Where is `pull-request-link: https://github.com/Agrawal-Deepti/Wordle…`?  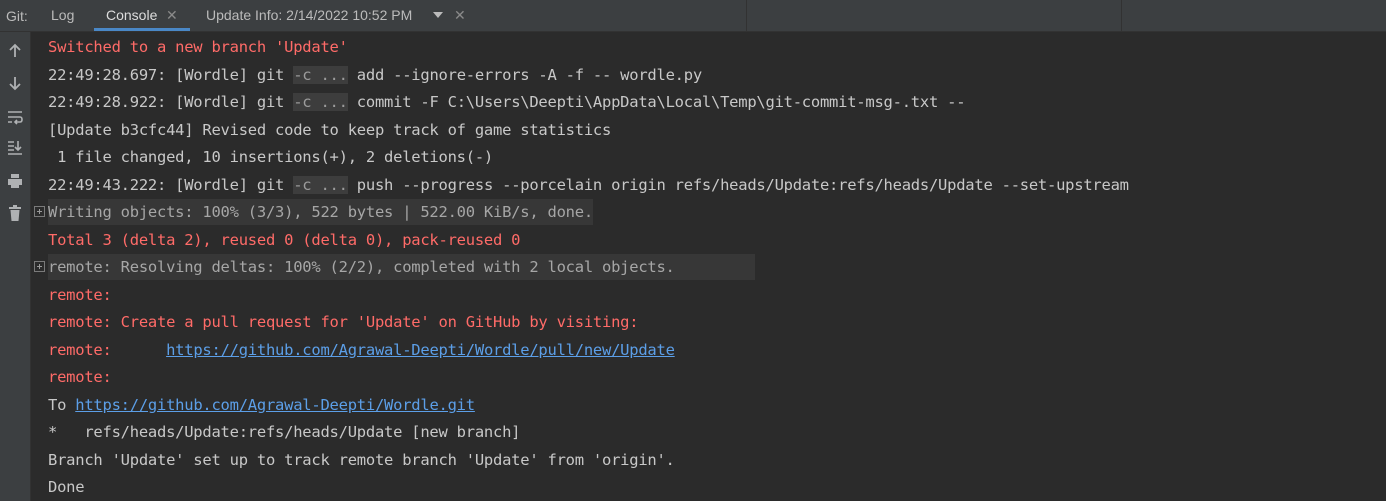 pull-request-link: https://github.com/Agrawal-Deepti/Wordle… is located at coordinates (420, 350).